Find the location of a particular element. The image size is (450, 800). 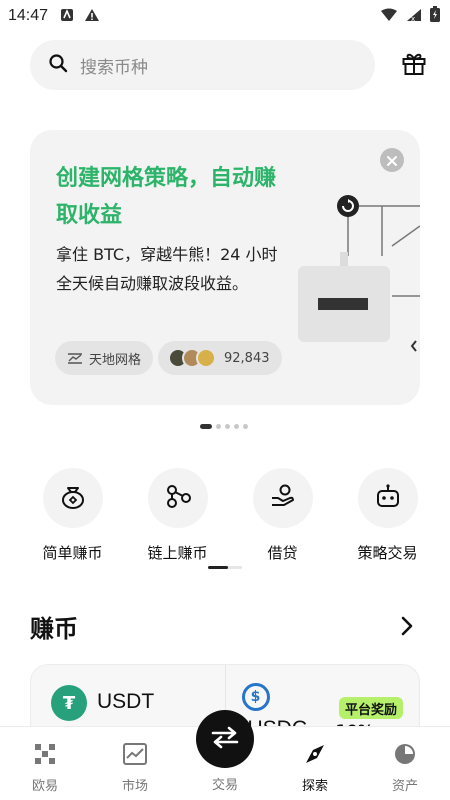

users-count: 92,843 is located at coordinates (247, 358).